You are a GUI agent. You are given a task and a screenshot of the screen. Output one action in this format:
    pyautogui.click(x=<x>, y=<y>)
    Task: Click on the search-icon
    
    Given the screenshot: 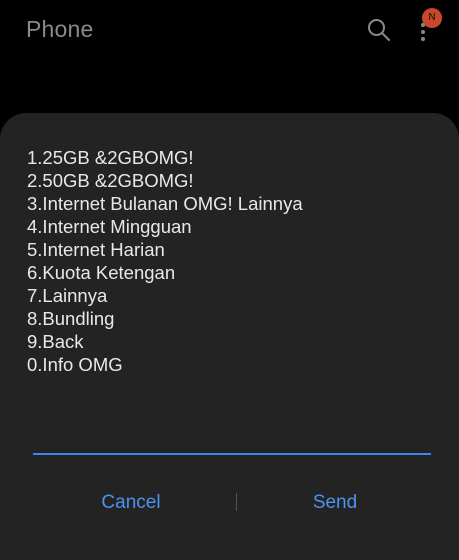 What is the action you would take?
    pyautogui.click(x=379, y=30)
    